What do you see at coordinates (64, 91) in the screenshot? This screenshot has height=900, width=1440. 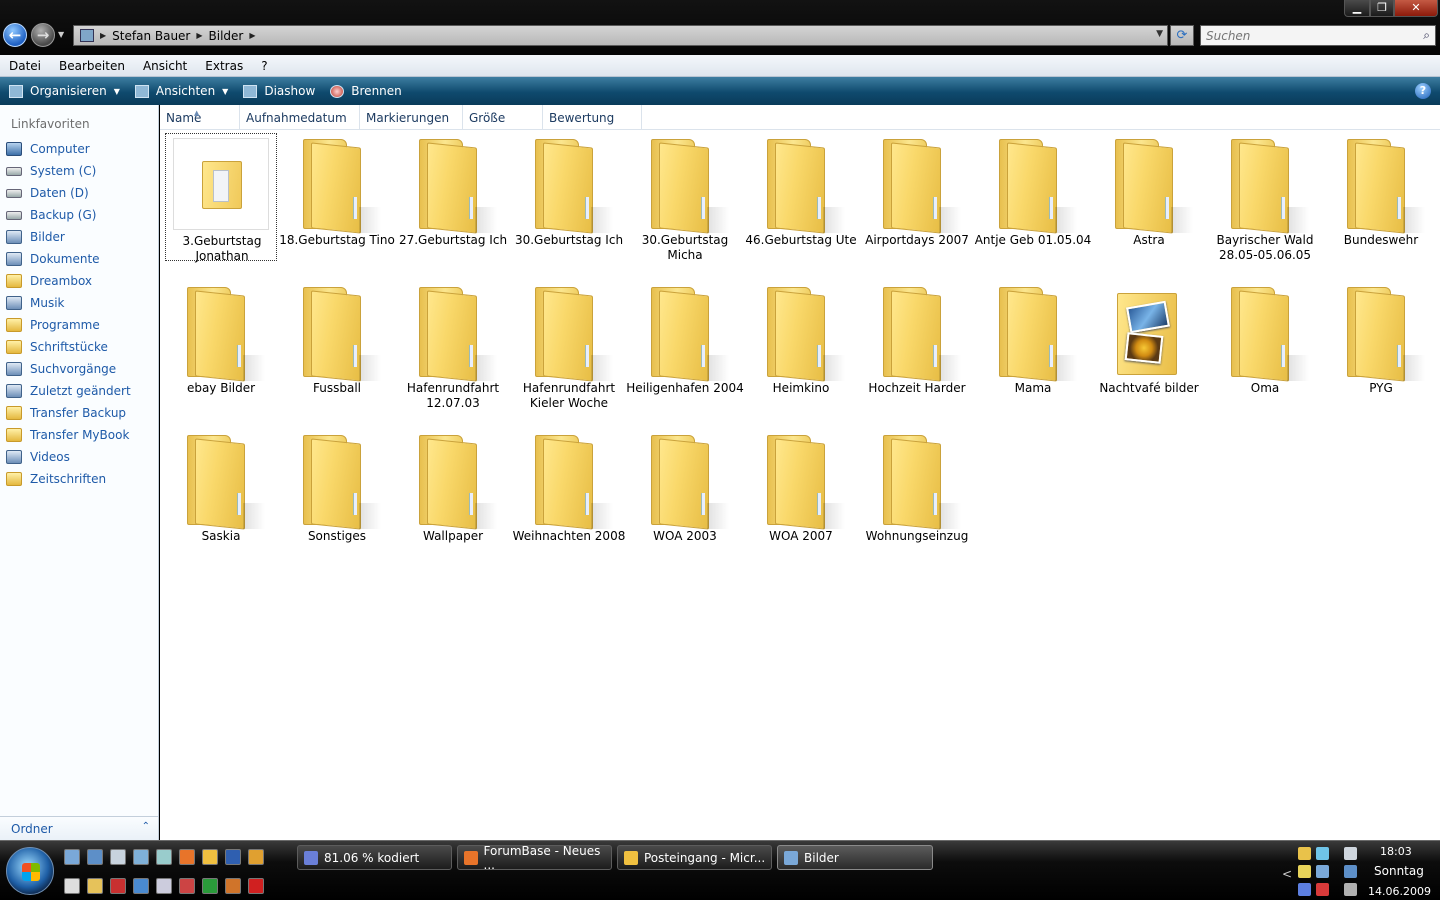 I see `organize-button: Organisieren ▼` at bounding box center [64, 91].